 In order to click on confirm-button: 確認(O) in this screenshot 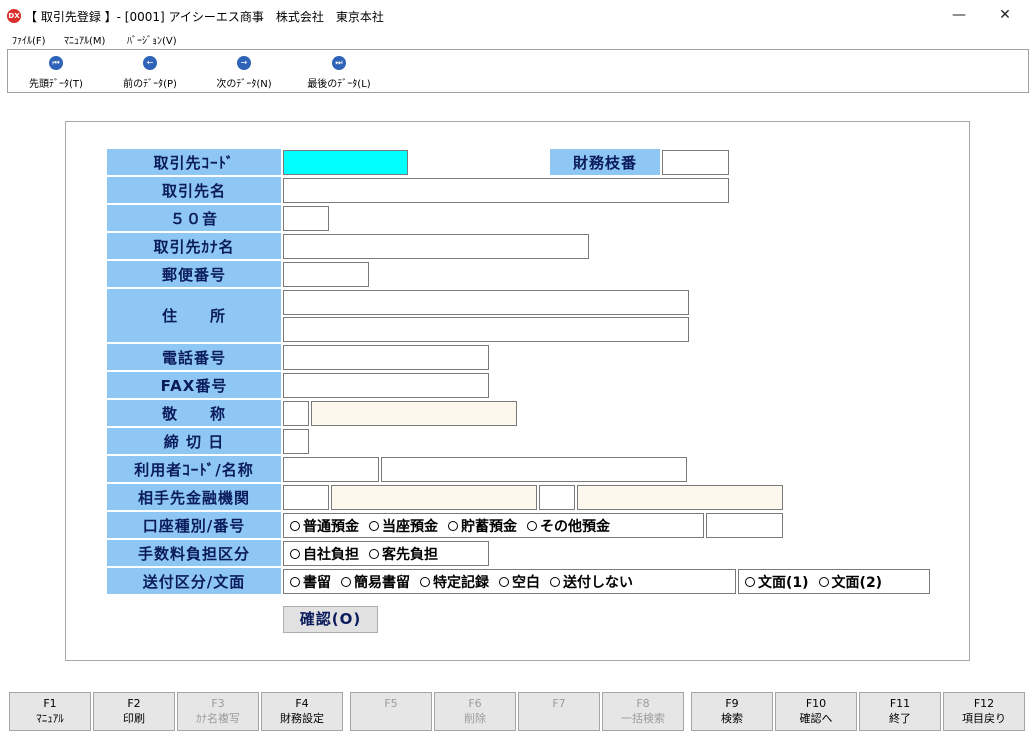, I will do `click(330, 619)`.